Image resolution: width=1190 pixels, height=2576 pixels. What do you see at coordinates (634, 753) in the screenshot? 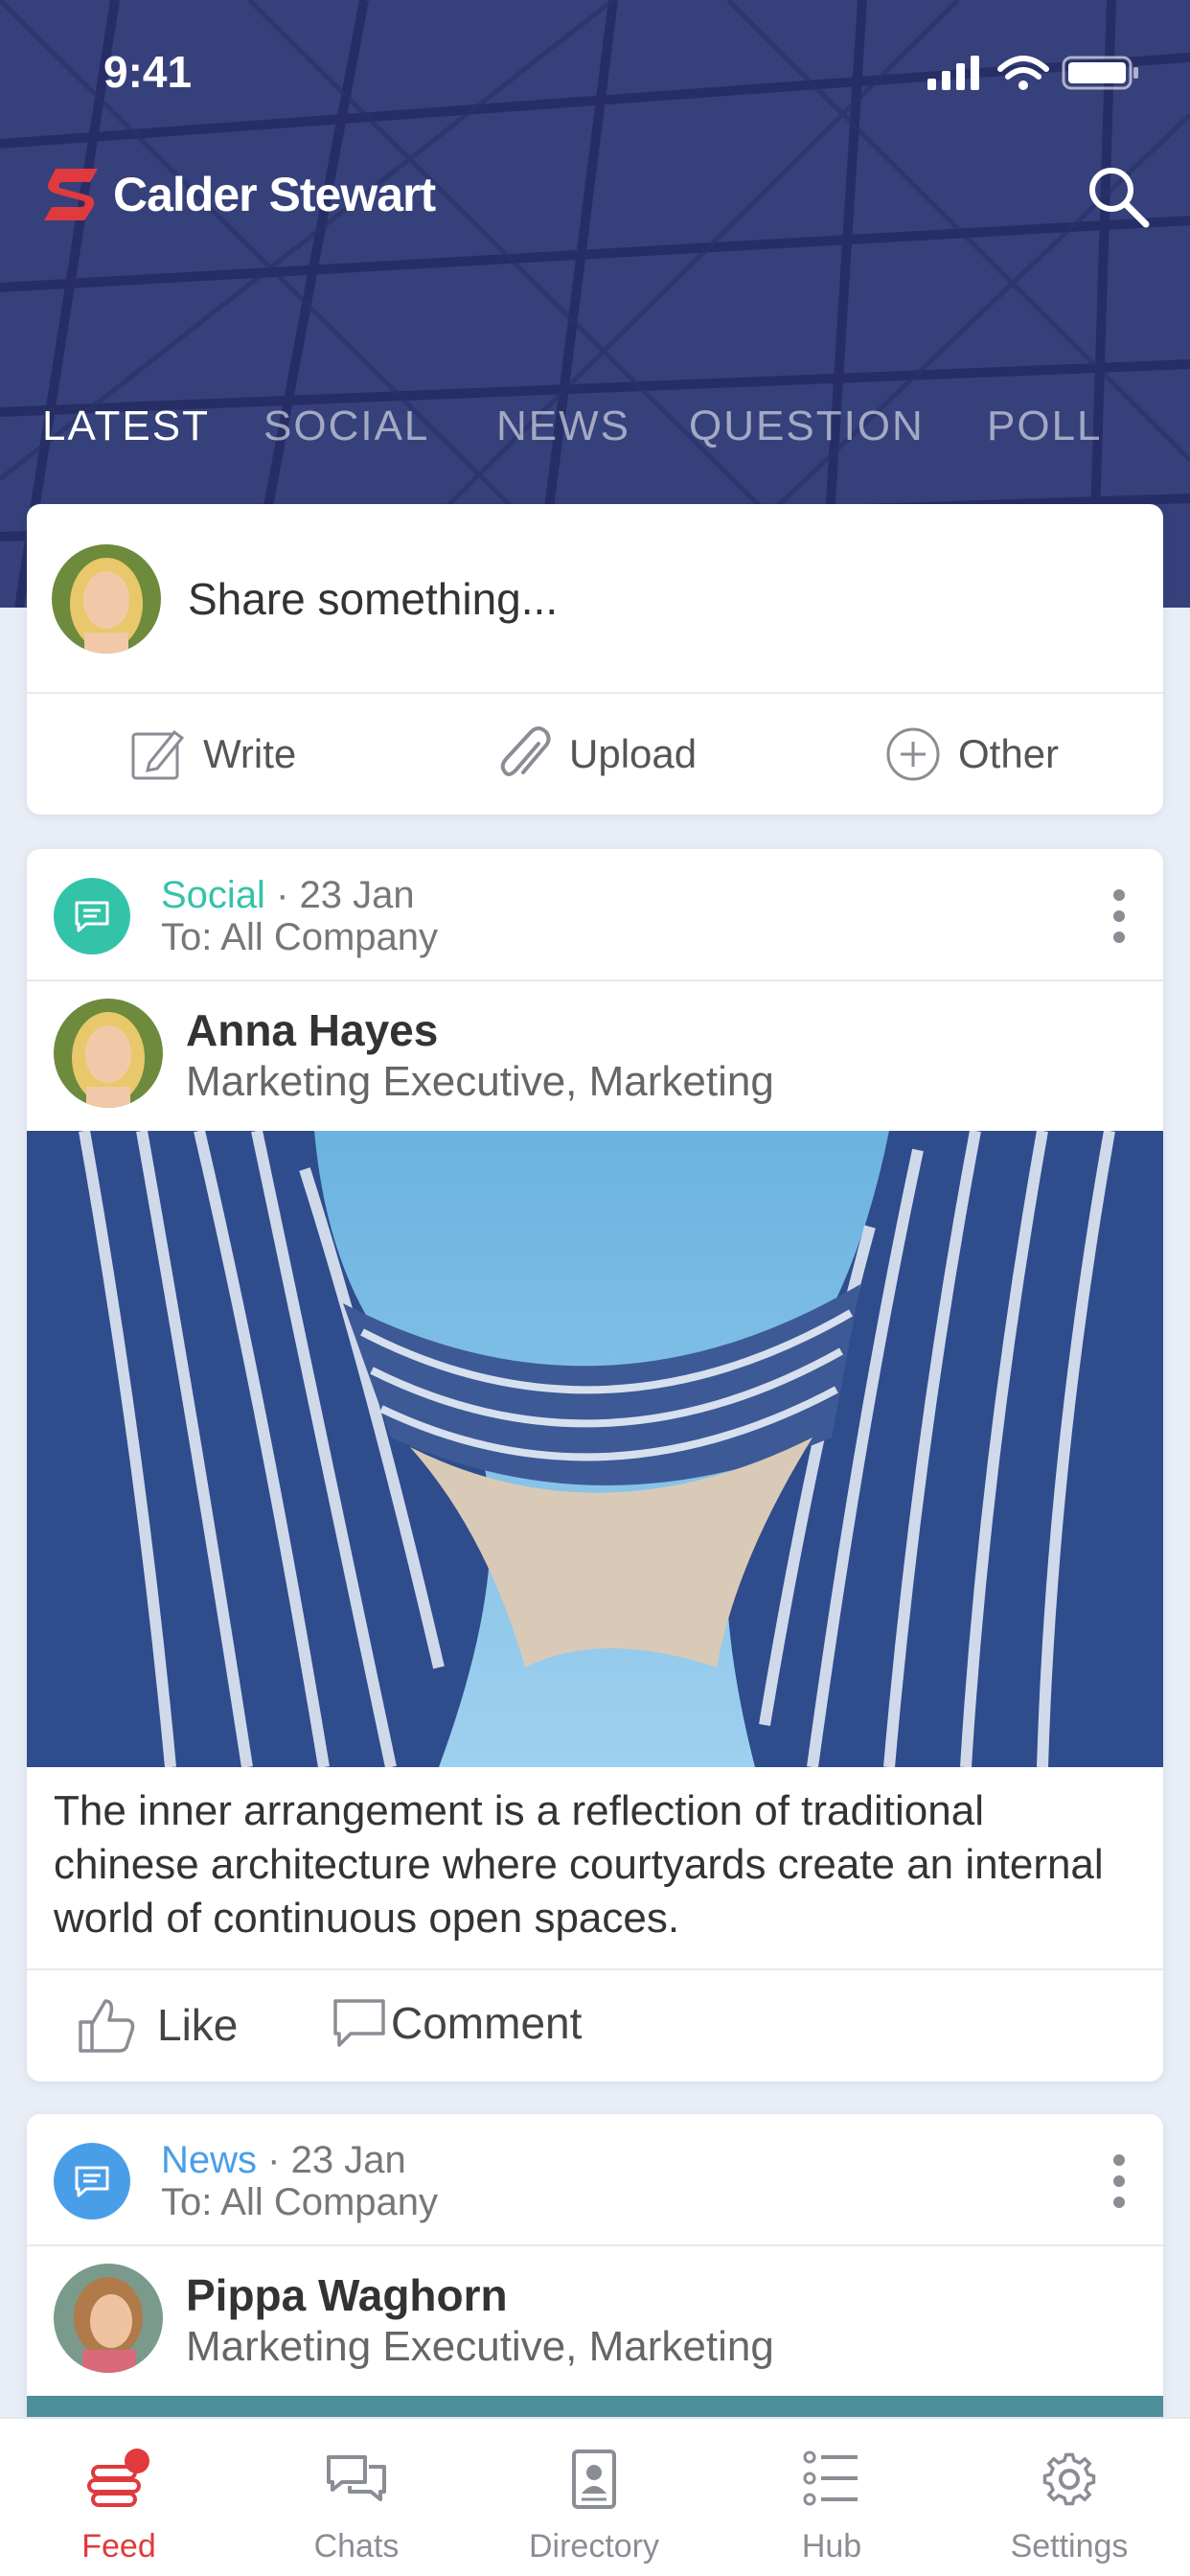
I see `upload-label: Upload` at bounding box center [634, 753].